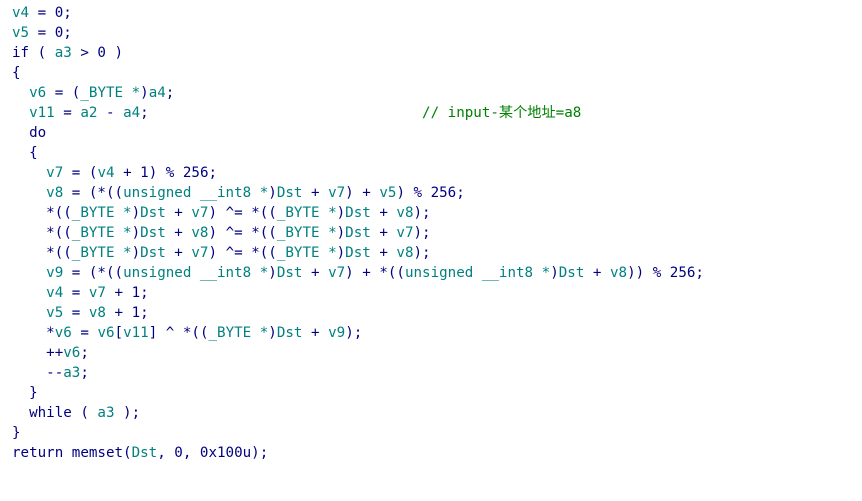 The image size is (862, 501). Describe the element at coordinates (437, 133) in the screenshot. I see `code-line: do` at that location.